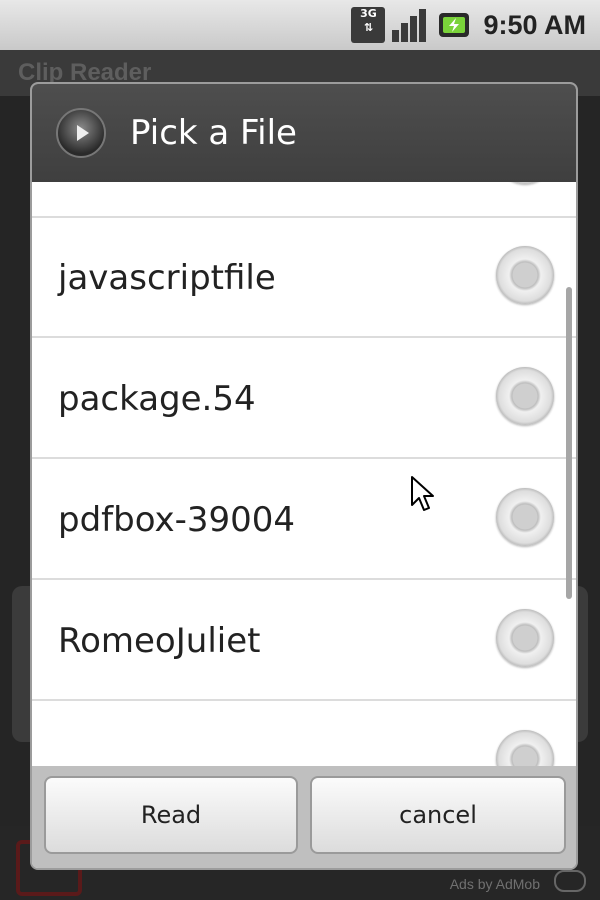  I want to click on status-bar: 3G ⇅ 9:50 AM, so click(300, 25).